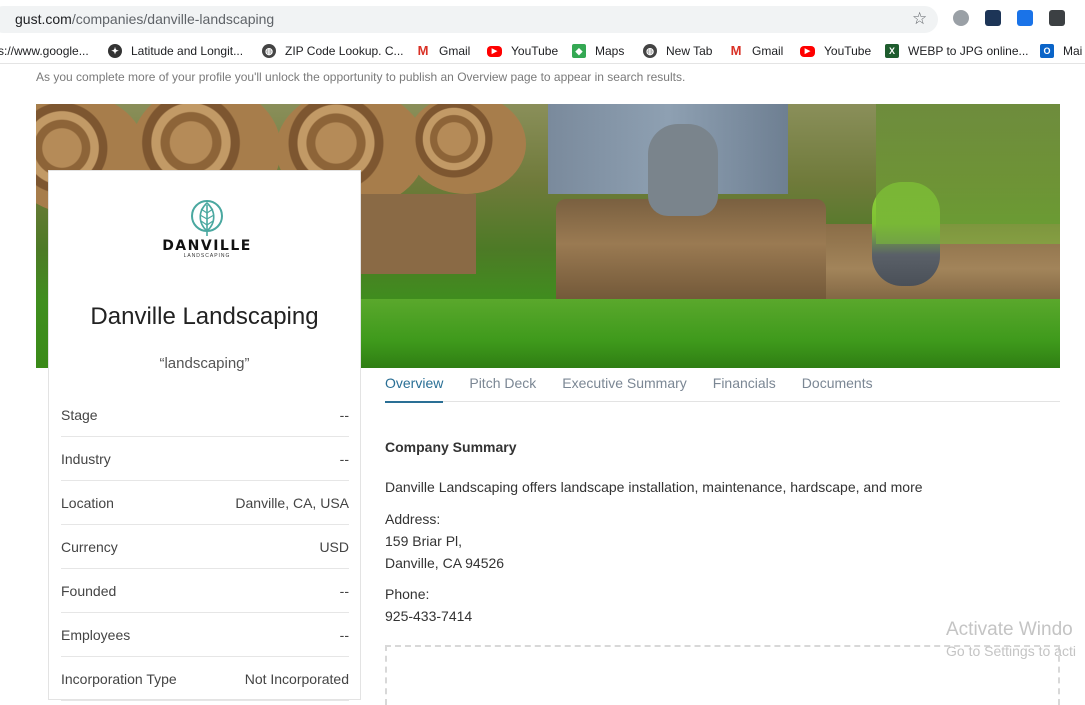 The width and height of the screenshot is (1085, 705). Describe the element at coordinates (207, 246) in the screenshot. I see `logo-text: DANVILLE` at that location.